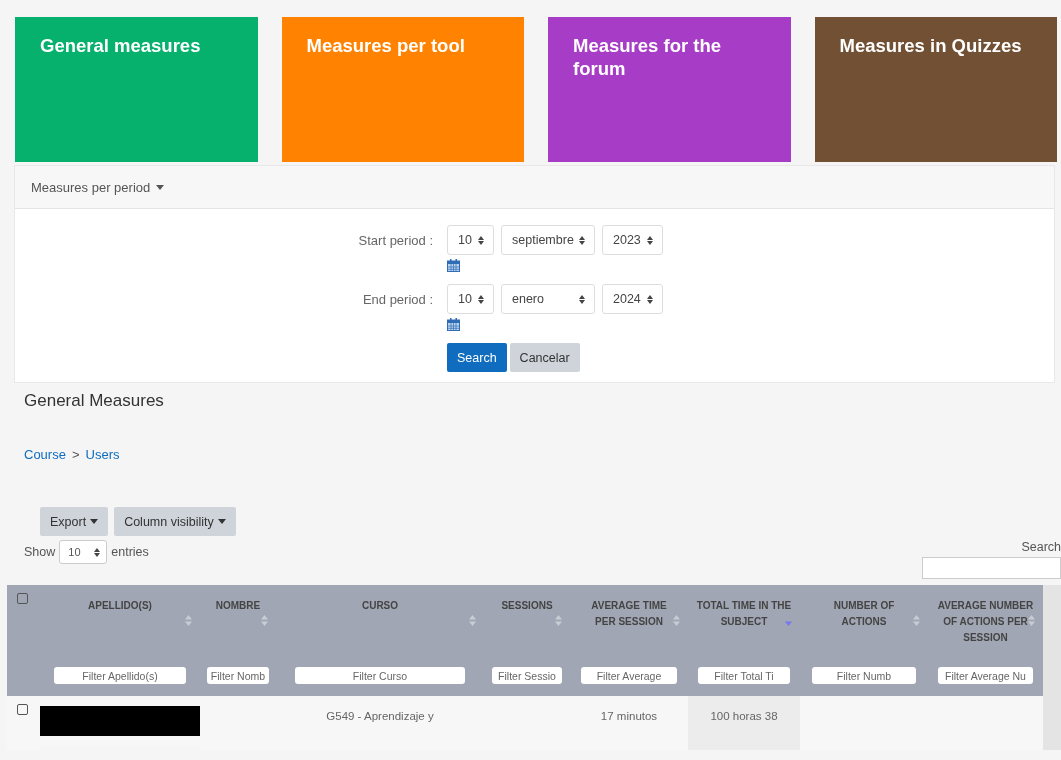 The image size is (1061, 760). I want to click on column-filter-field: Filter Apellido(s), so click(120, 675).